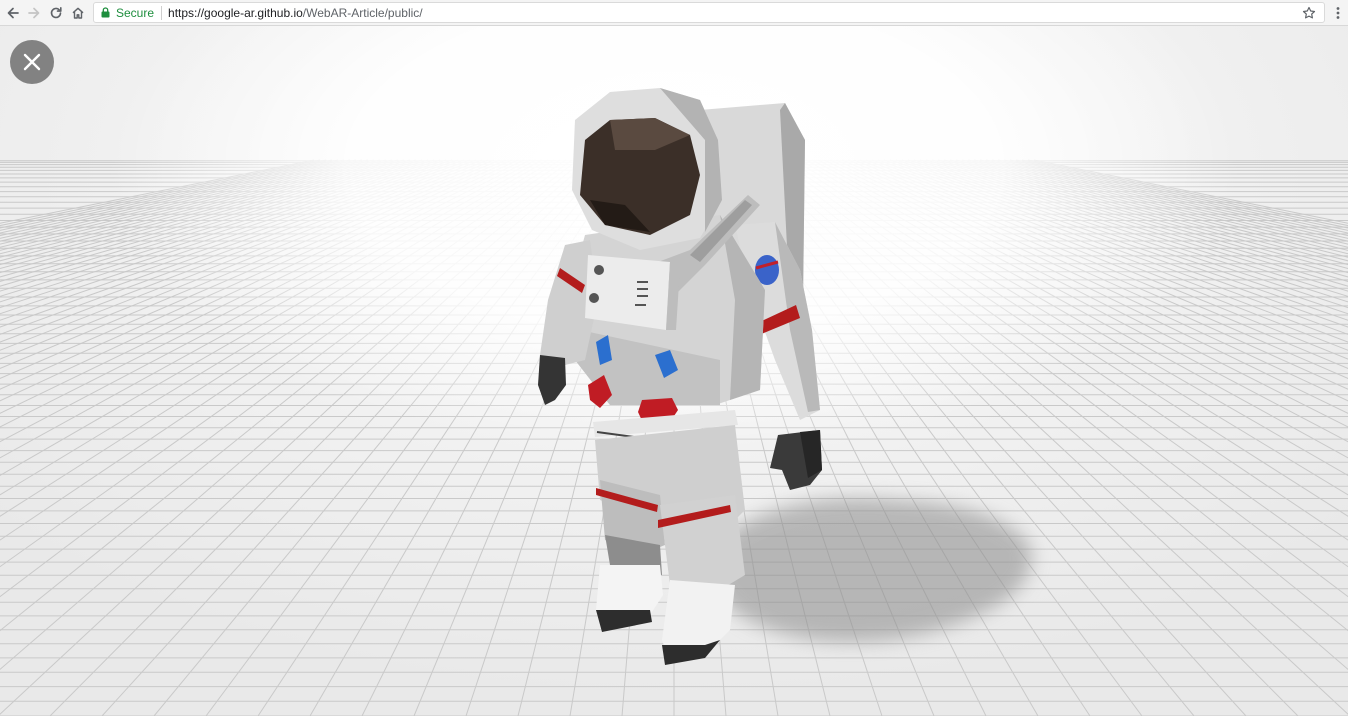  I want to click on bookmark-button, so click(1309, 13).